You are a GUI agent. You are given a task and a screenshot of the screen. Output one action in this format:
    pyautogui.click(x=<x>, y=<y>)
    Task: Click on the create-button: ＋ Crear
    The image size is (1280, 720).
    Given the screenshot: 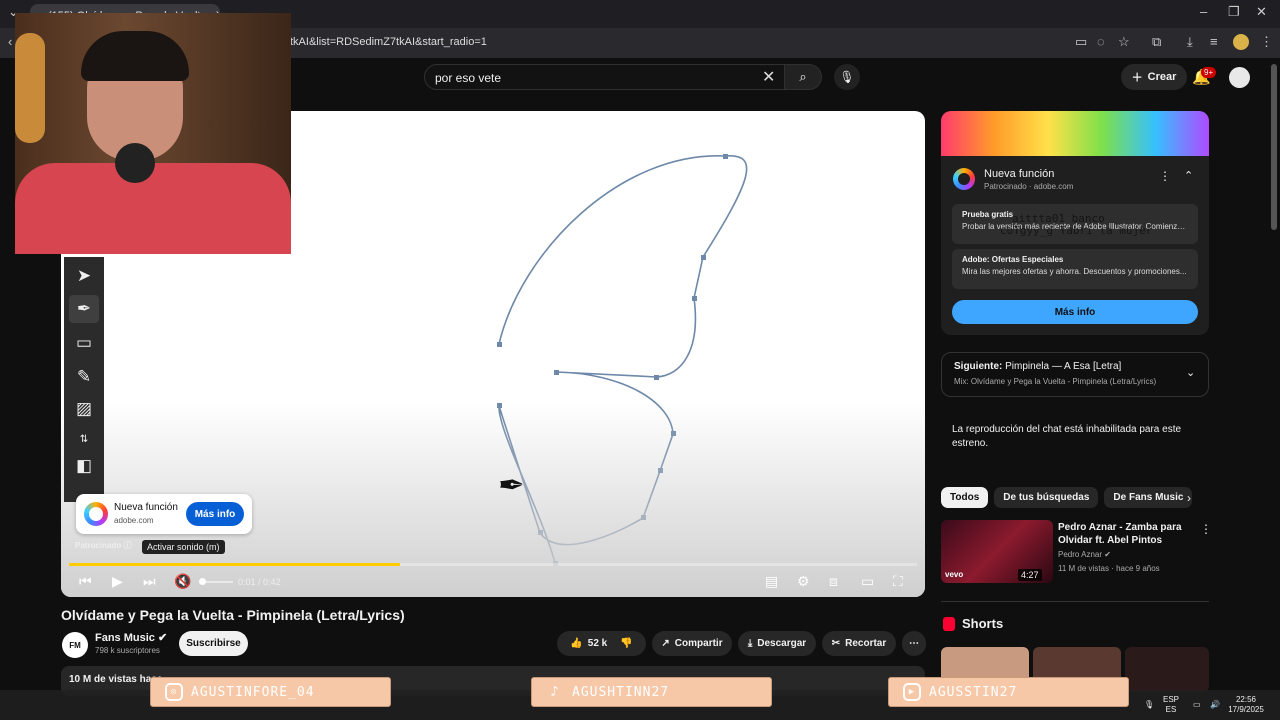 What is the action you would take?
    pyautogui.click(x=1154, y=77)
    